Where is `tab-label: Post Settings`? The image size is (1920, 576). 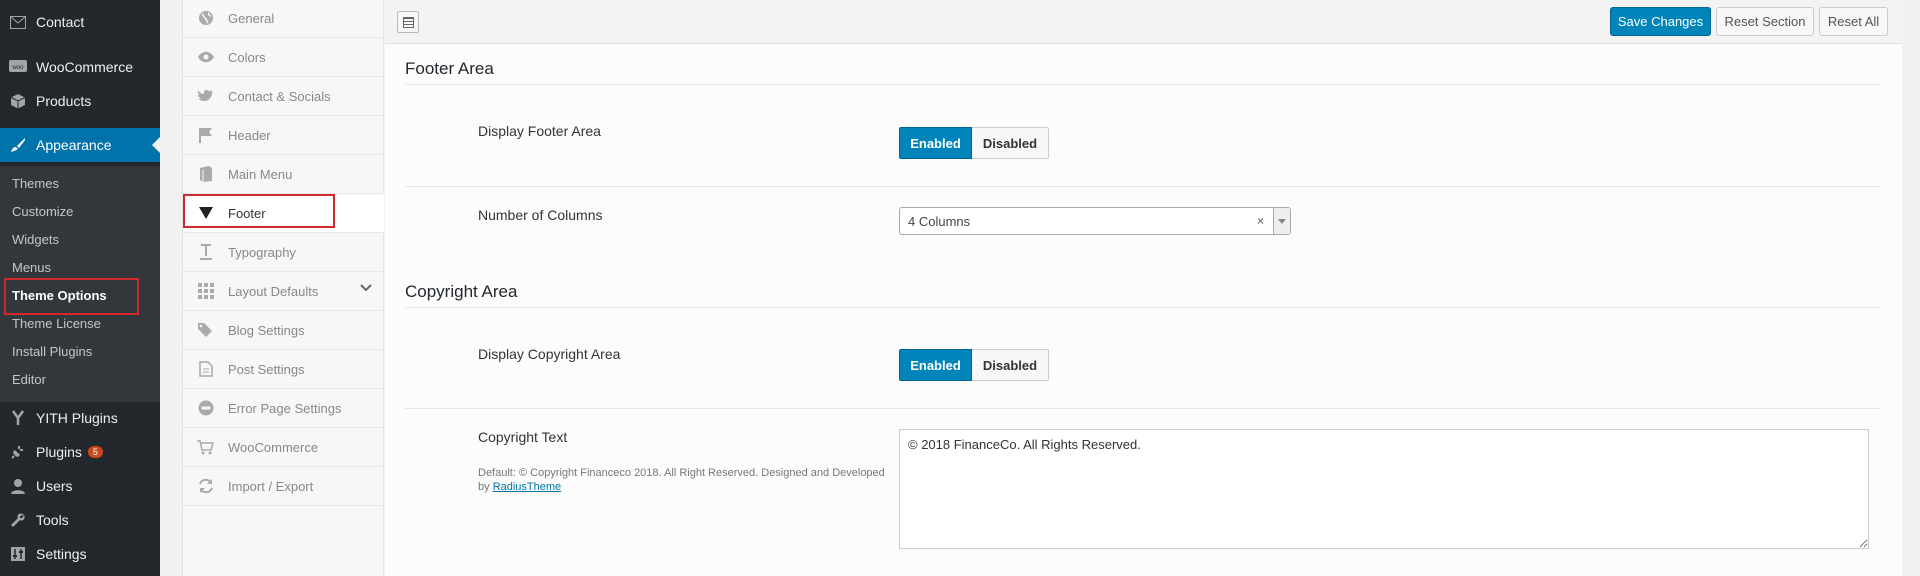 tab-label: Post Settings is located at coordinates (266, 369).